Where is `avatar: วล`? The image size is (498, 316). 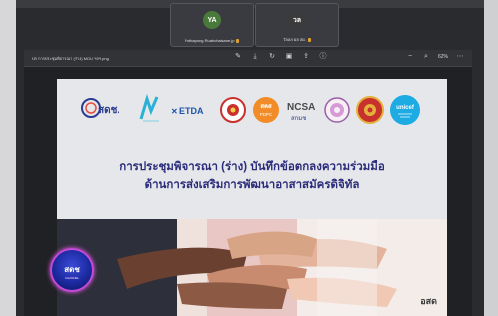 avatar: วล is located at coordinates (297, 20).